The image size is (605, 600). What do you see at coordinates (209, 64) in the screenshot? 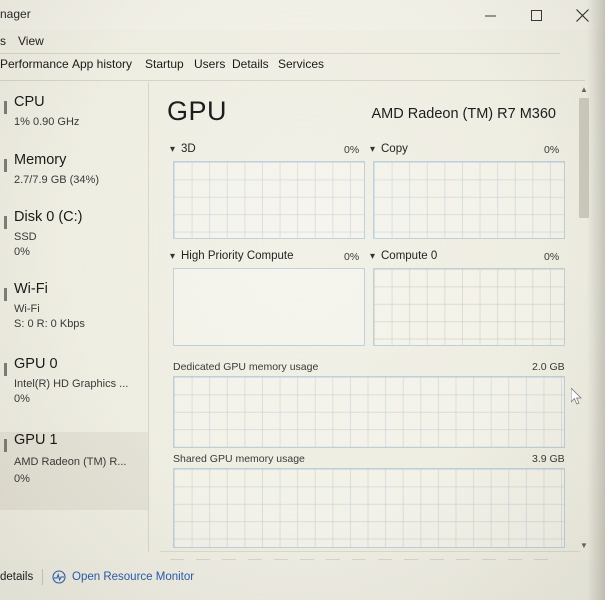
I see `tab-users: Users` at bounding box center [209, 64].